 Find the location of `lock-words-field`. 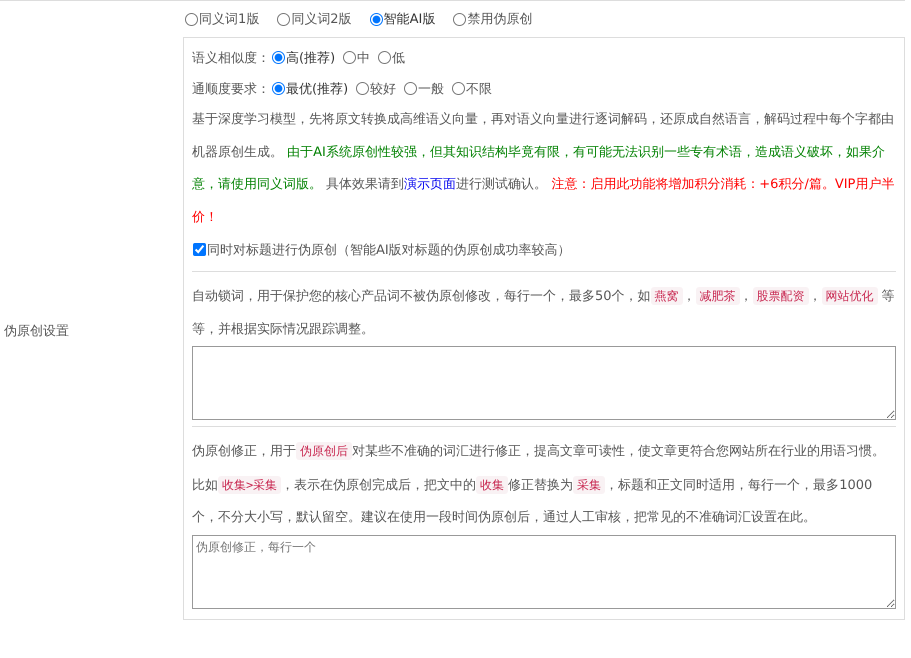

lock-words-field is located at coordinates (544, 383).